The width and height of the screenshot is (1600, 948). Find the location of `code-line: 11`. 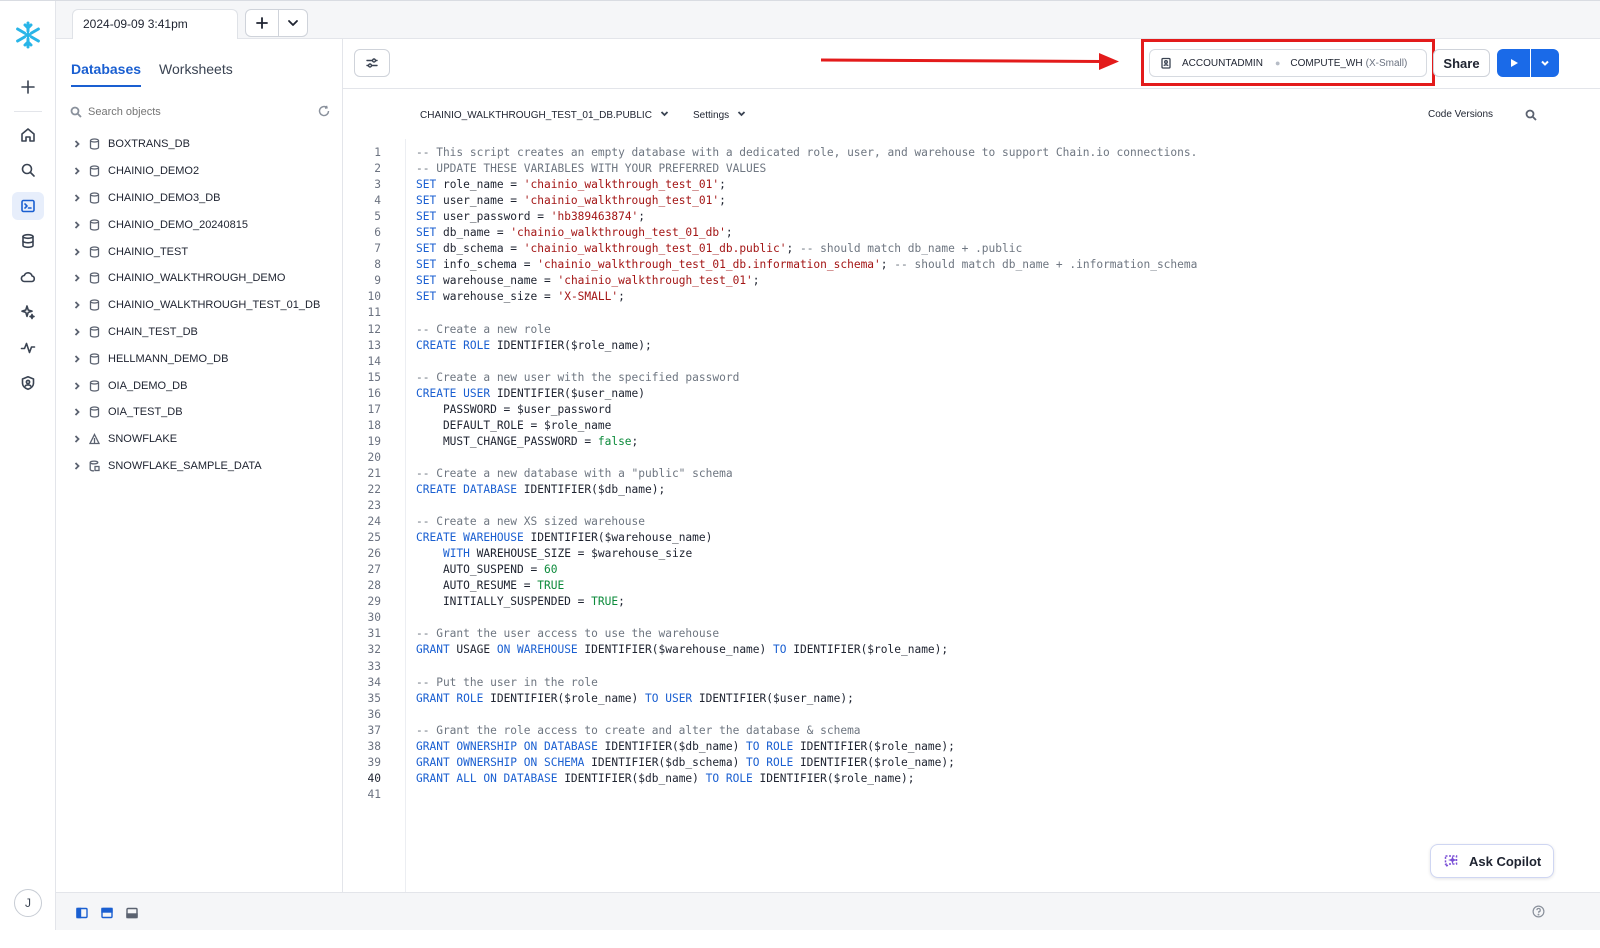

code-line: 11 is located at coordinates (971, 313).